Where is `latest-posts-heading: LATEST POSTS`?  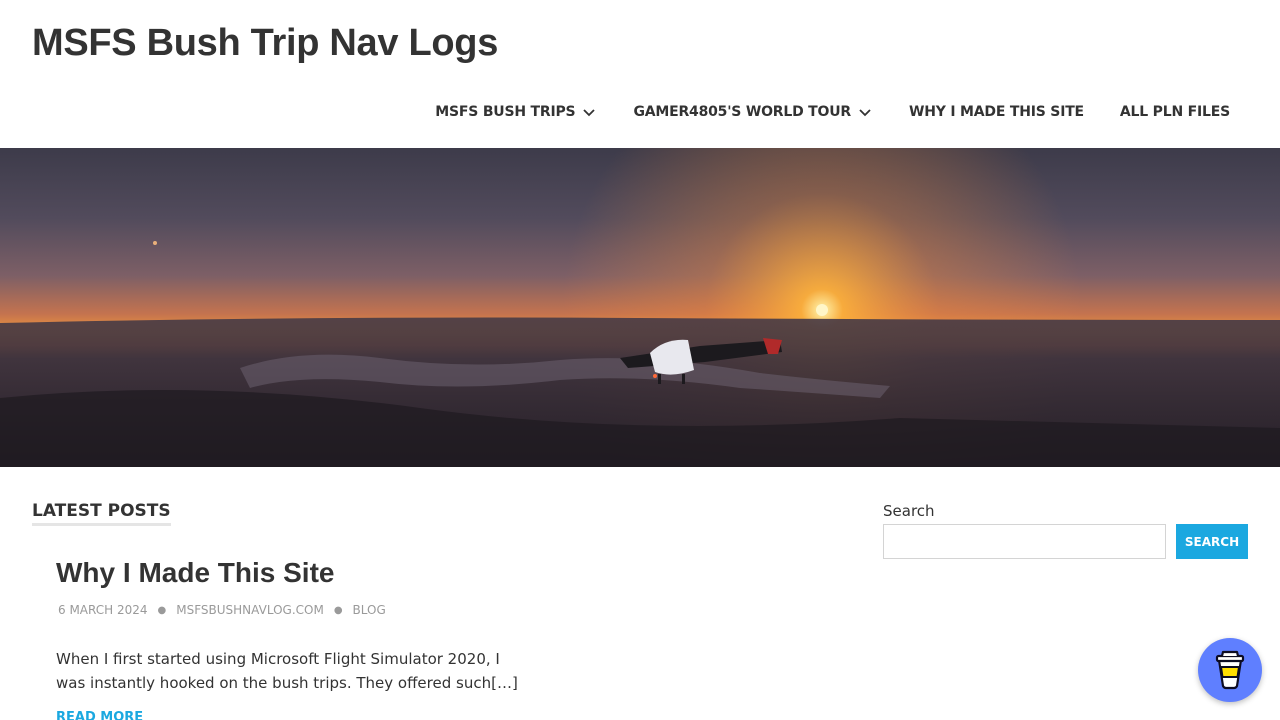
latest-posts-heading: LATEST POSTS is located at coordinates (101, 513).